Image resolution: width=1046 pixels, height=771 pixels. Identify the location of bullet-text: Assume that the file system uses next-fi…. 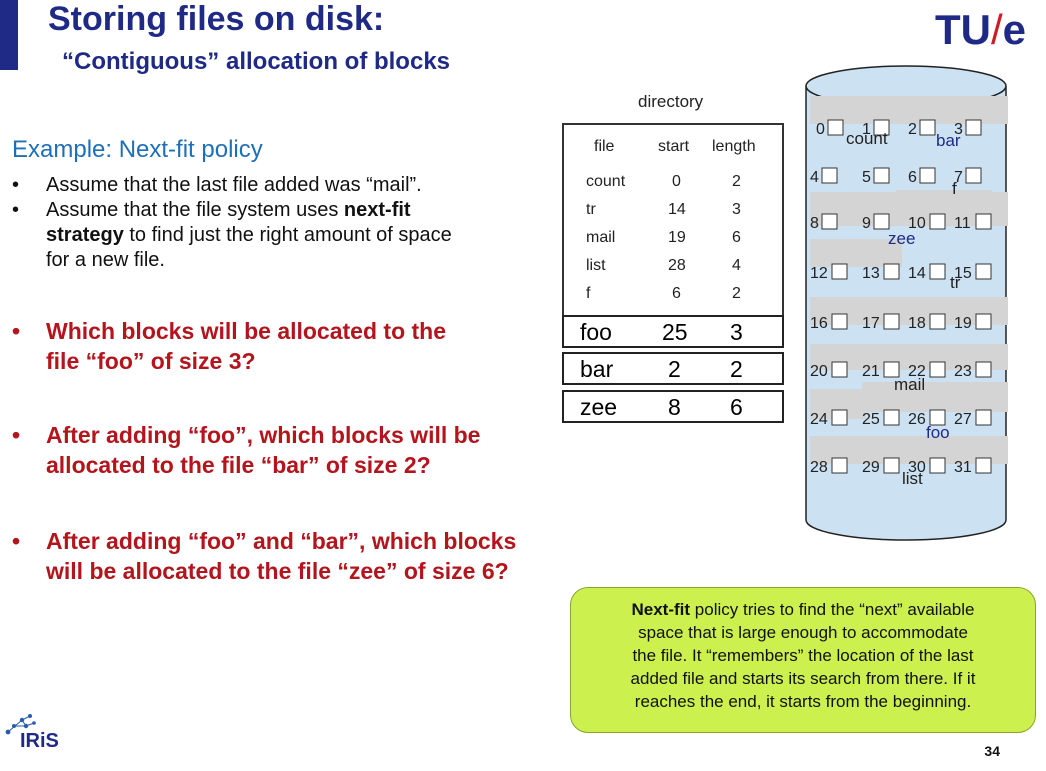
(249, 235).